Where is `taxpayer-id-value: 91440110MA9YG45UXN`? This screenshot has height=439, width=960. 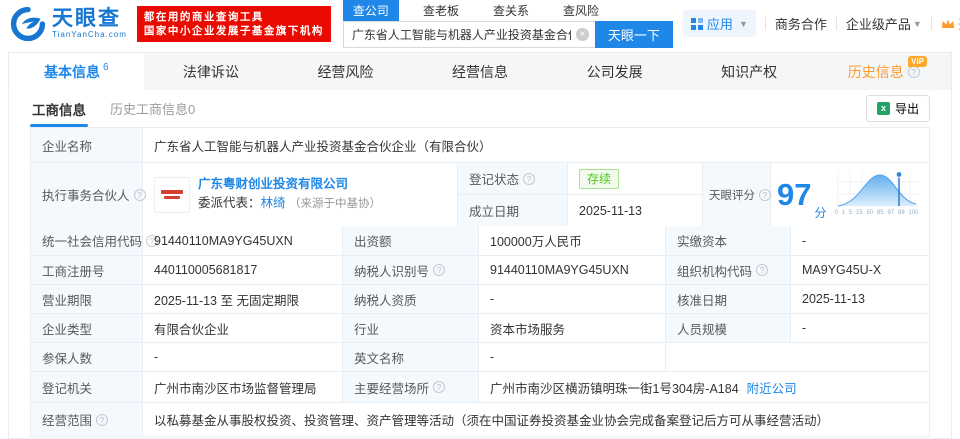
taxpayer-id-value: 91440110MA9YG45UXN is located at coordinates (572, 270).